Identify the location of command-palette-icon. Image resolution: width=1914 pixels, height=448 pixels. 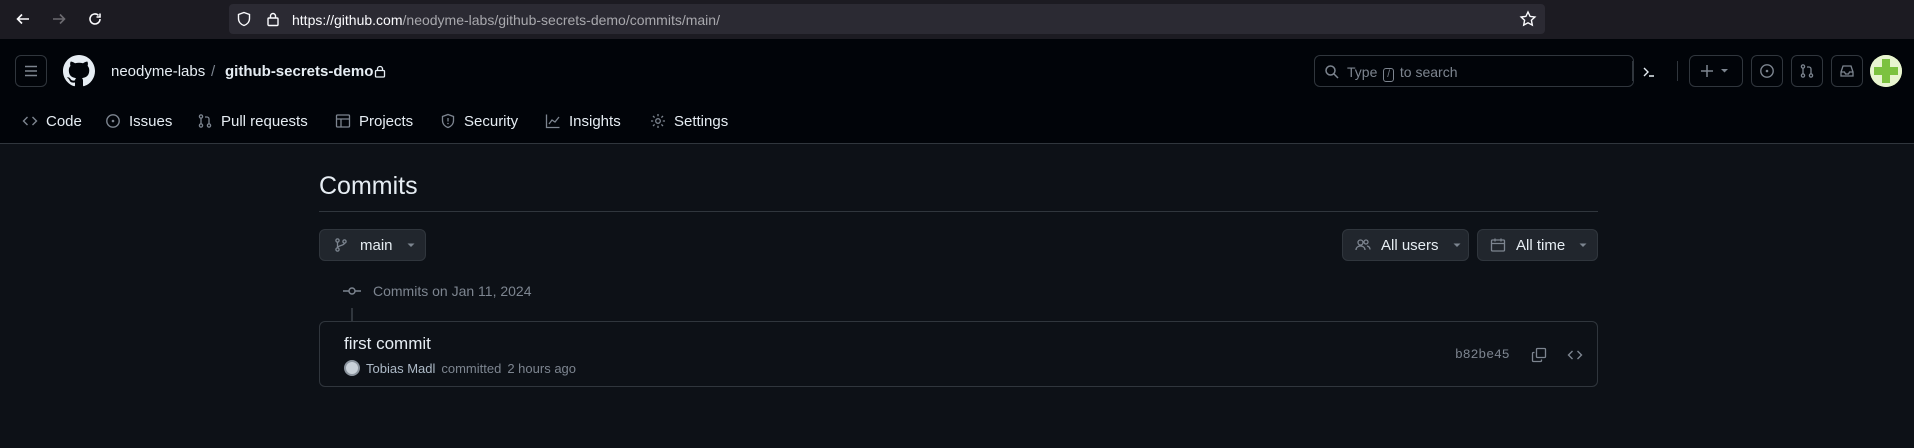
(1649, 72).